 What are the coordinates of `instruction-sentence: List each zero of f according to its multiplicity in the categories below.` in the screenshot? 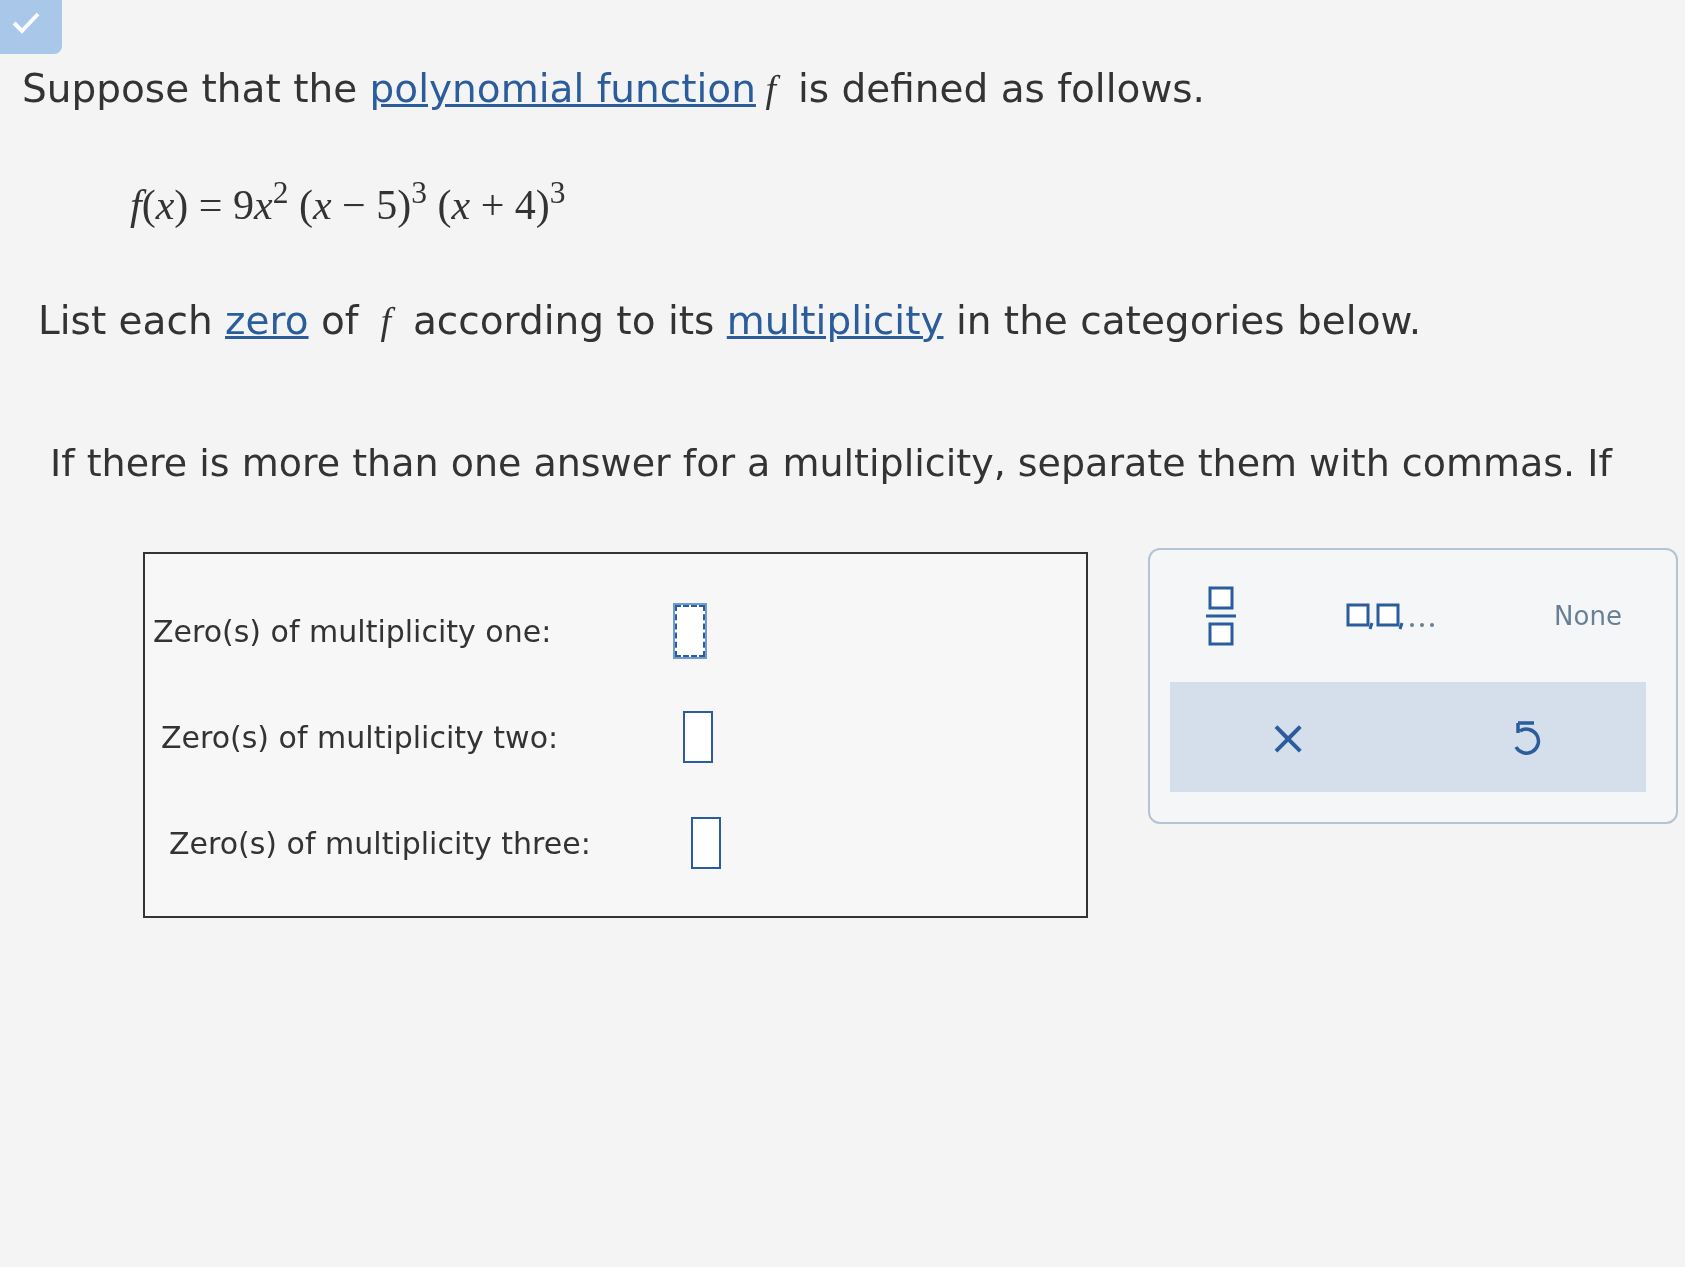 It's located at (730, 320).